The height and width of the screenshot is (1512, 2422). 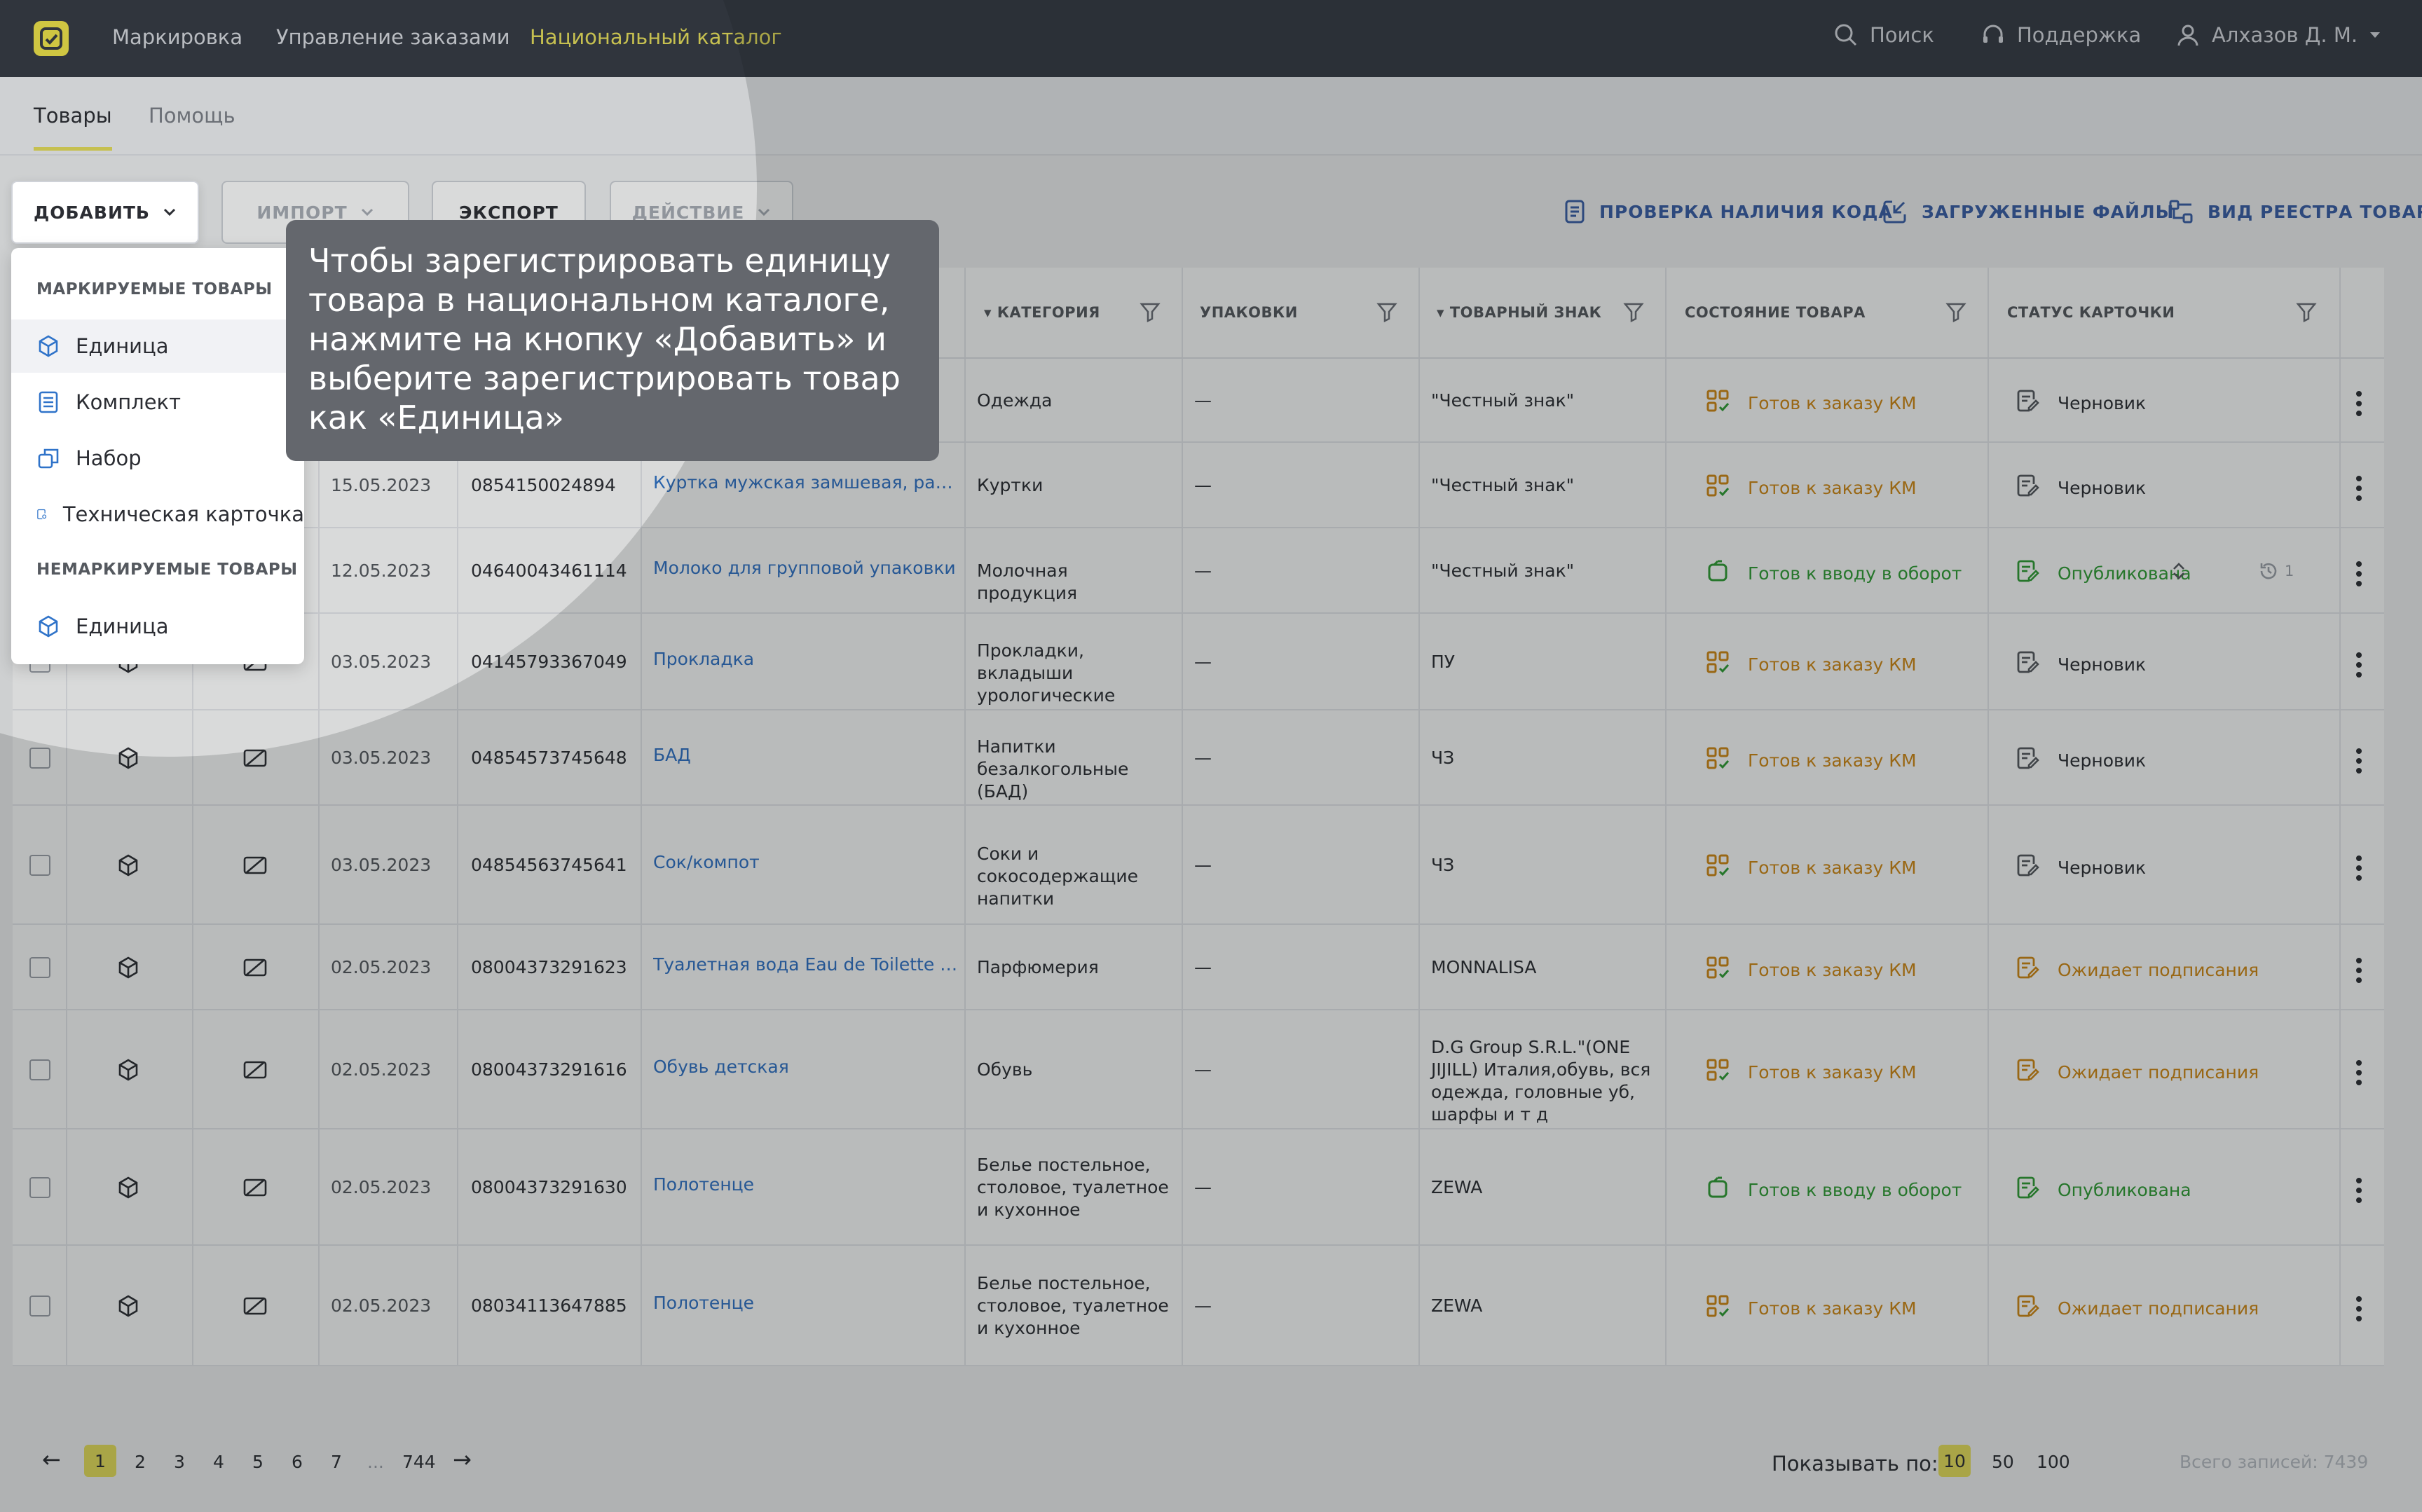 I want to click on check-code-link: ПРОВЕРКА НАЛИЧИЯ КОДА, so click(x=1728, y=211).